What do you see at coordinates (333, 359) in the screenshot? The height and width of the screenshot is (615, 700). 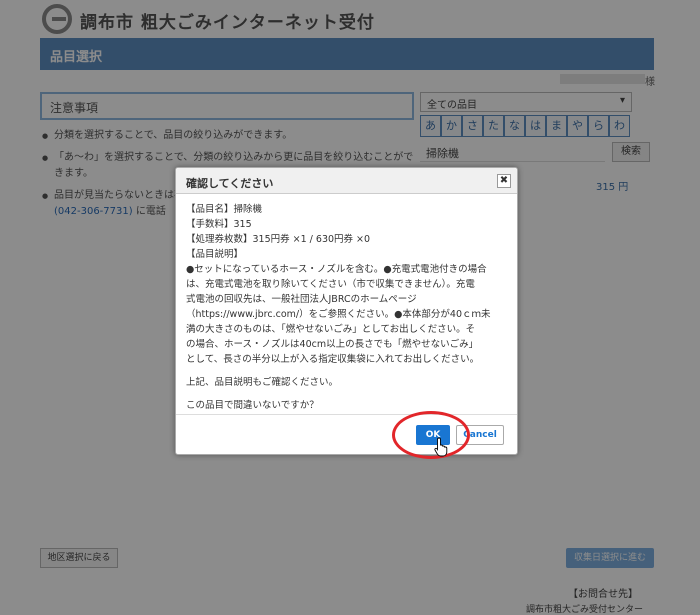 I see `description-line: として、長さの半分以上が入る指定収集袋に入れてお出しください。` at bounding box center [333, 359].